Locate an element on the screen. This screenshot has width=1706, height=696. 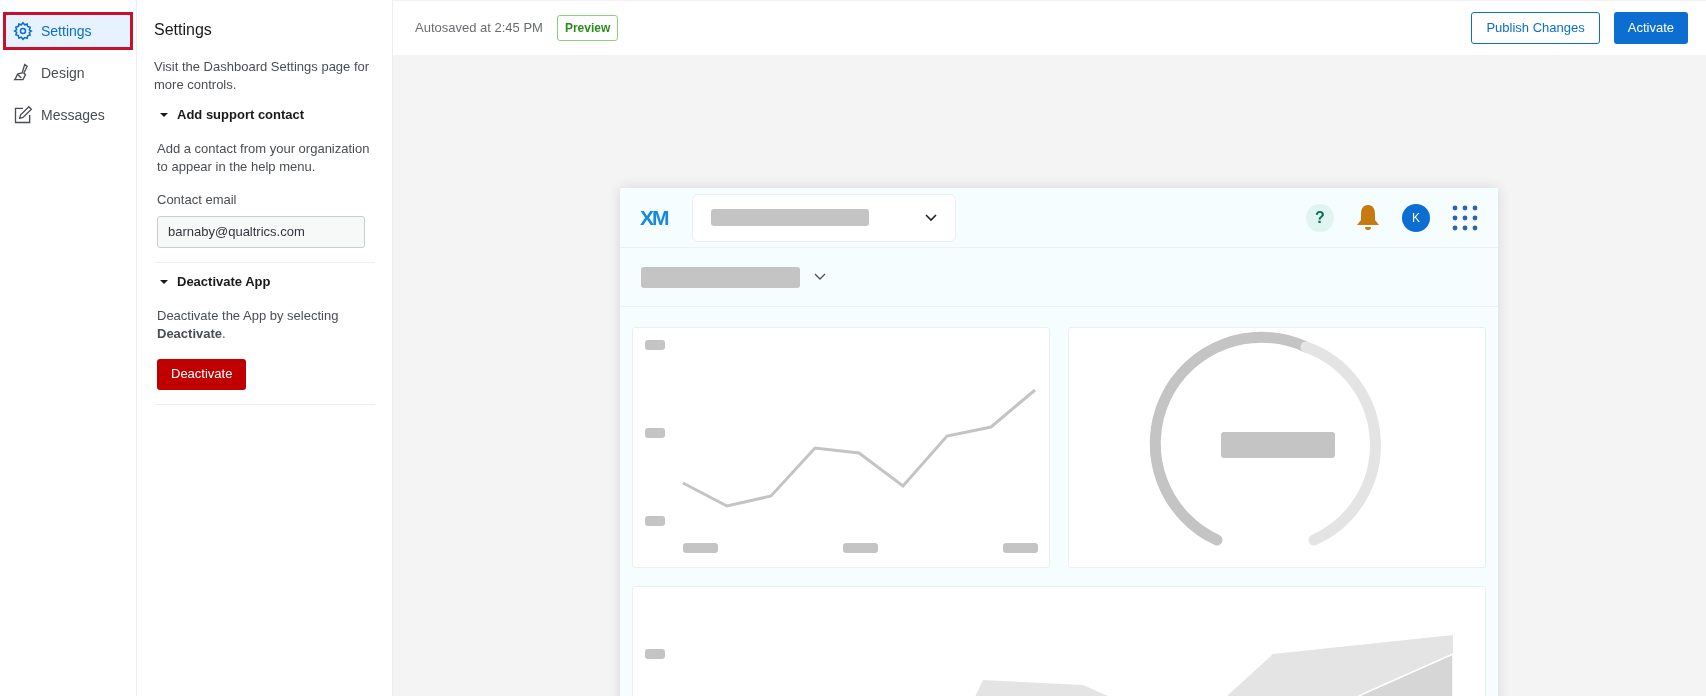
publish-button: Publish Changes is located at coordinates (1535, 28).